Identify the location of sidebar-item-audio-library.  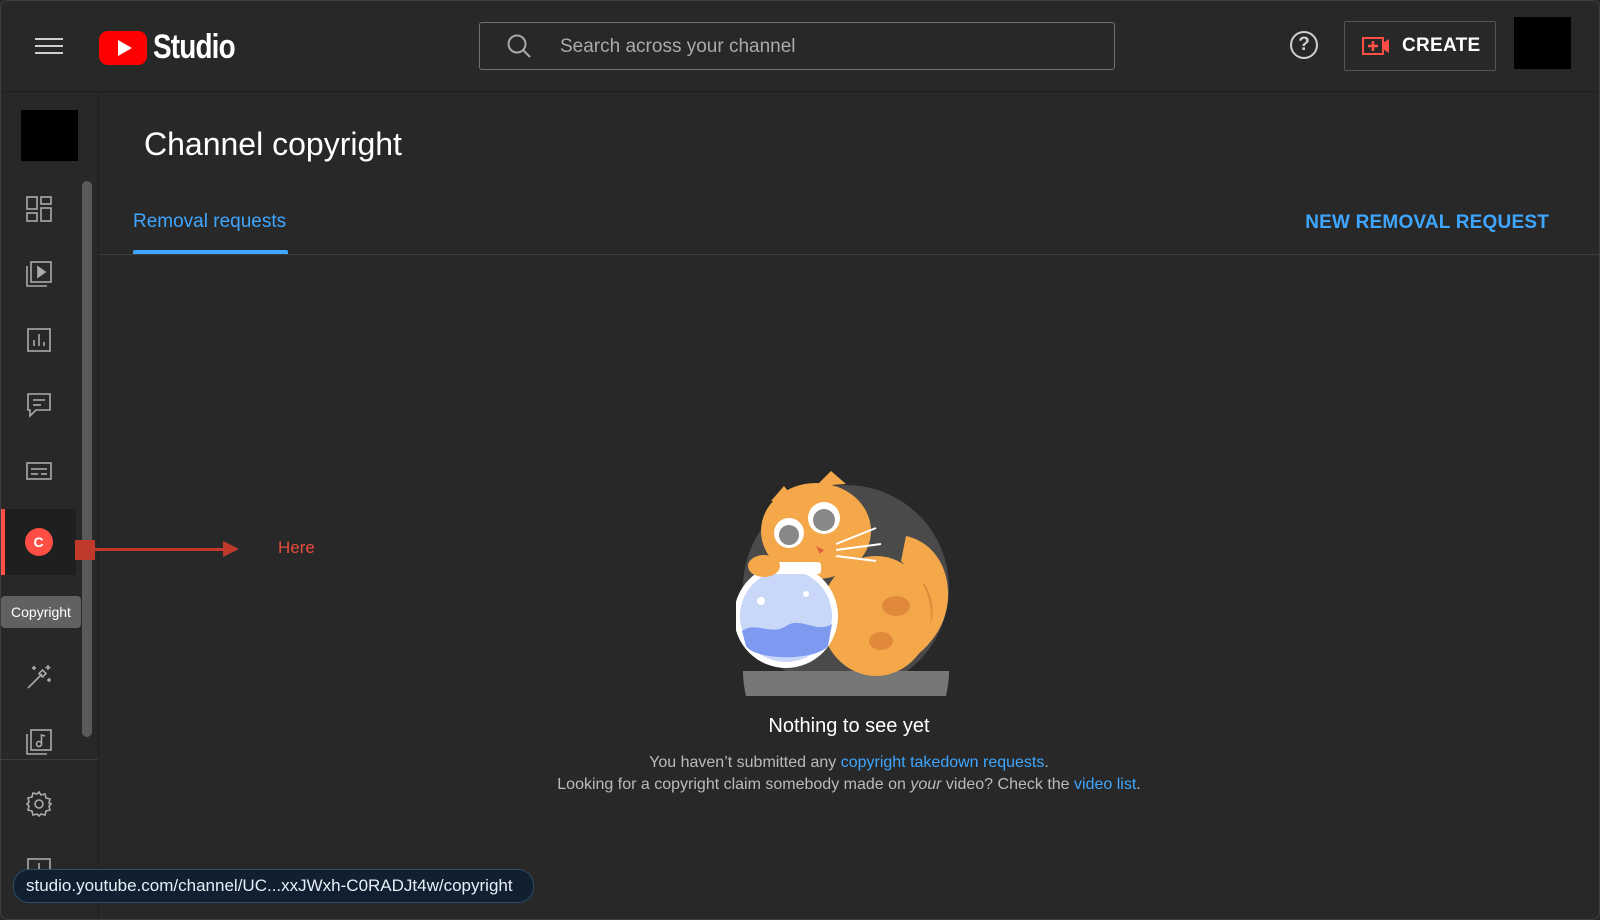
(38, 742).